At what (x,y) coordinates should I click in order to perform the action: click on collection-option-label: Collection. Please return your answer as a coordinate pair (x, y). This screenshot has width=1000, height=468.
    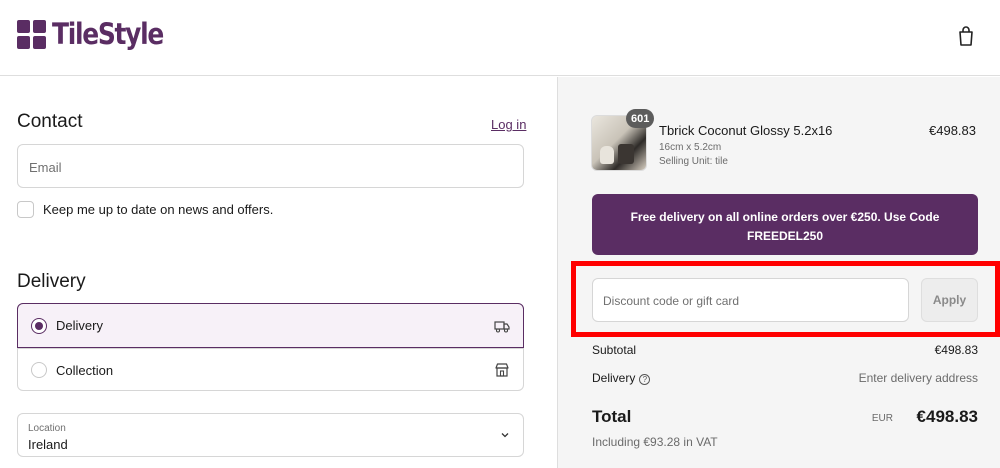
    Looking at the image, I should click on (85, 370).